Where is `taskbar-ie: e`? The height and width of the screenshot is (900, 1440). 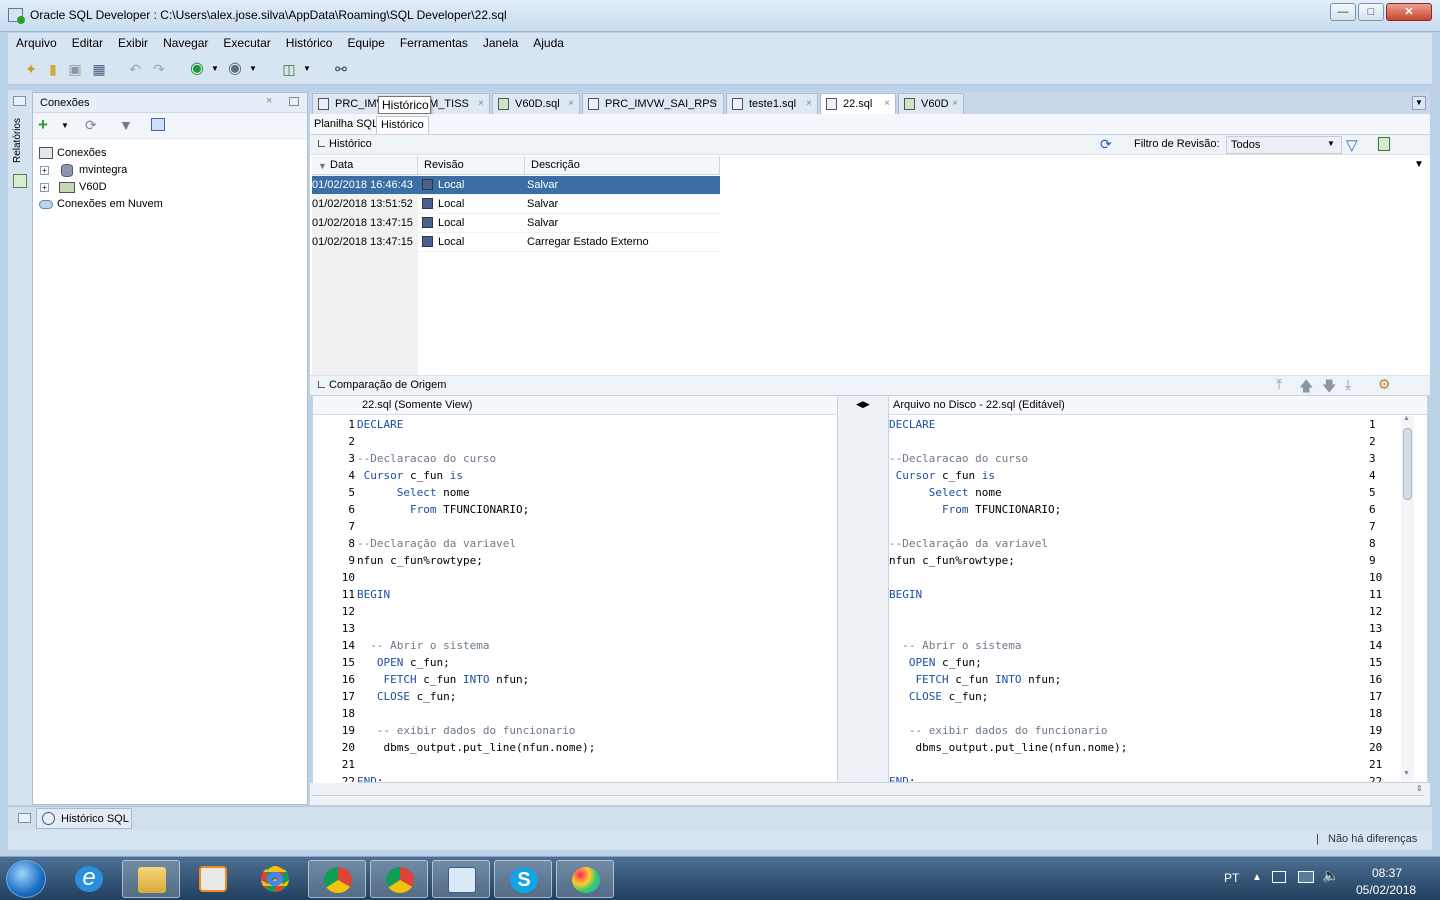 taskbar-ie: e is located at coordinates (89, 879).